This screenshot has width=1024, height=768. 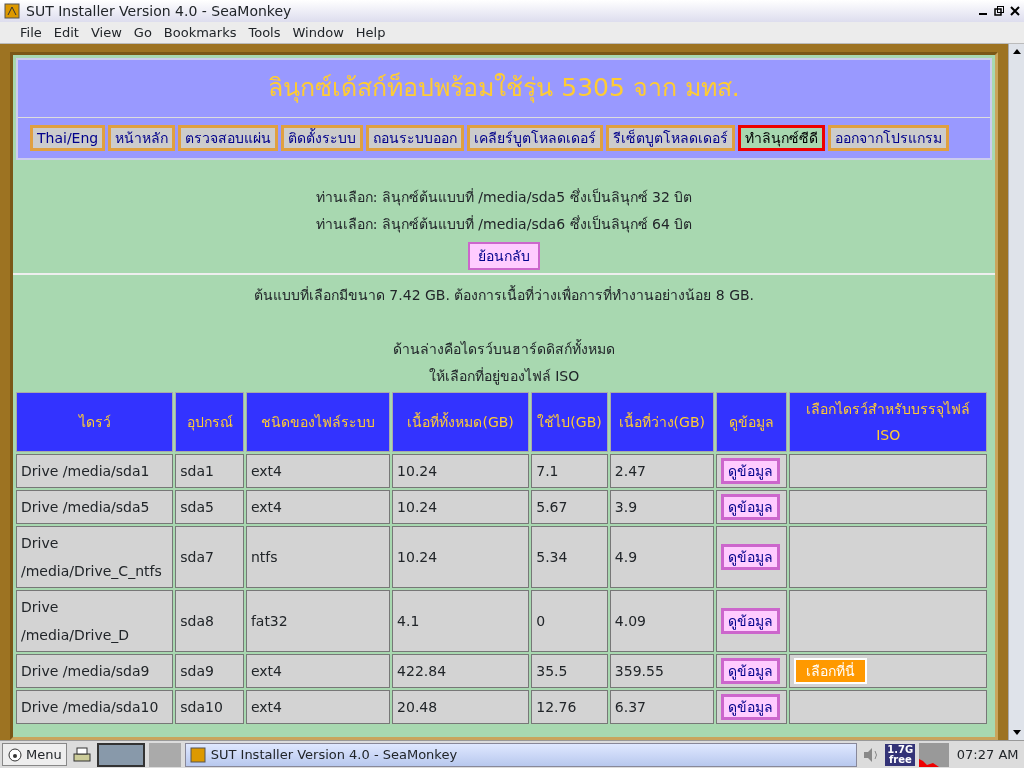 What do you see at coordinates (209, 471) in the screenshot?
I see `table-cell: sda1` at bounding box center [209, 471].